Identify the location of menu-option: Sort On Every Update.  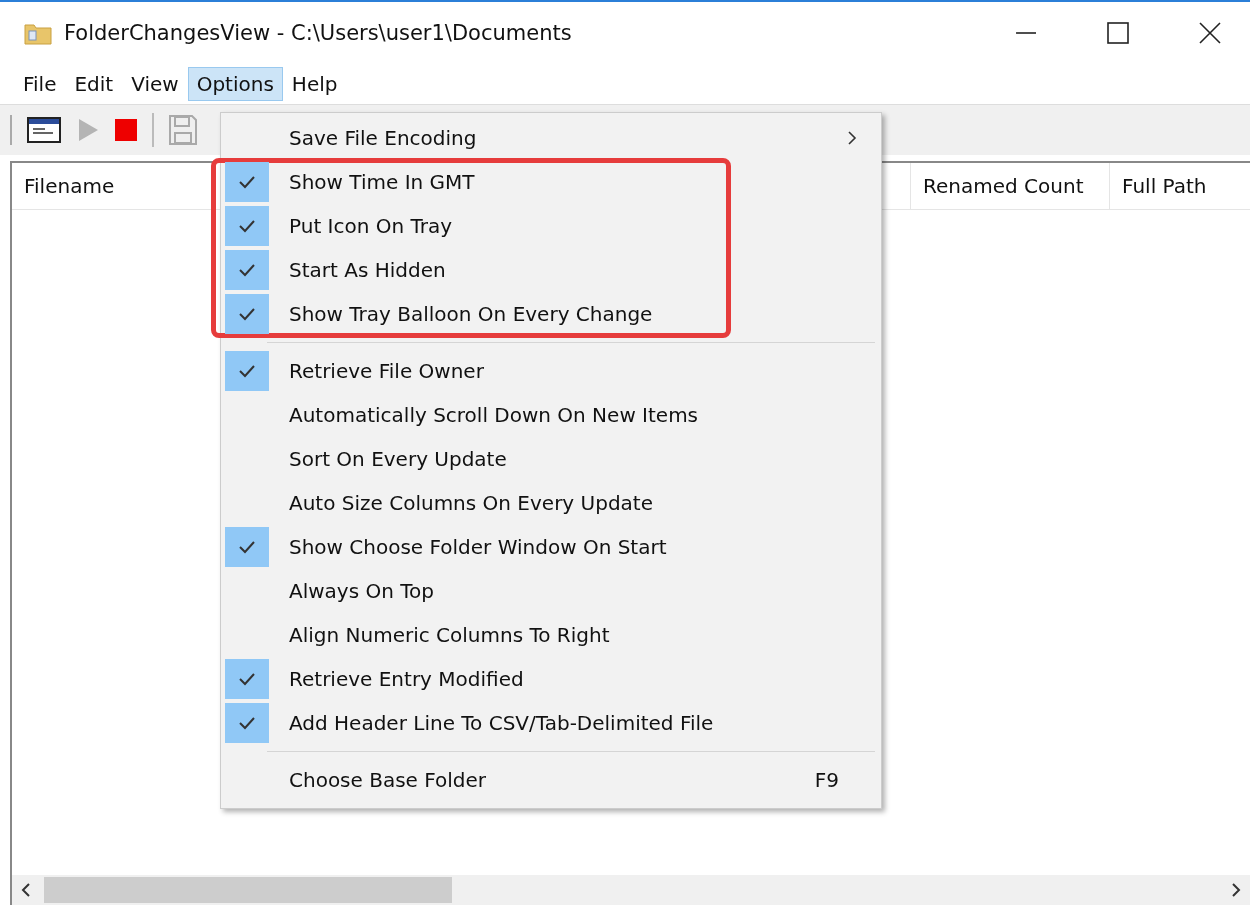
(551, 459).